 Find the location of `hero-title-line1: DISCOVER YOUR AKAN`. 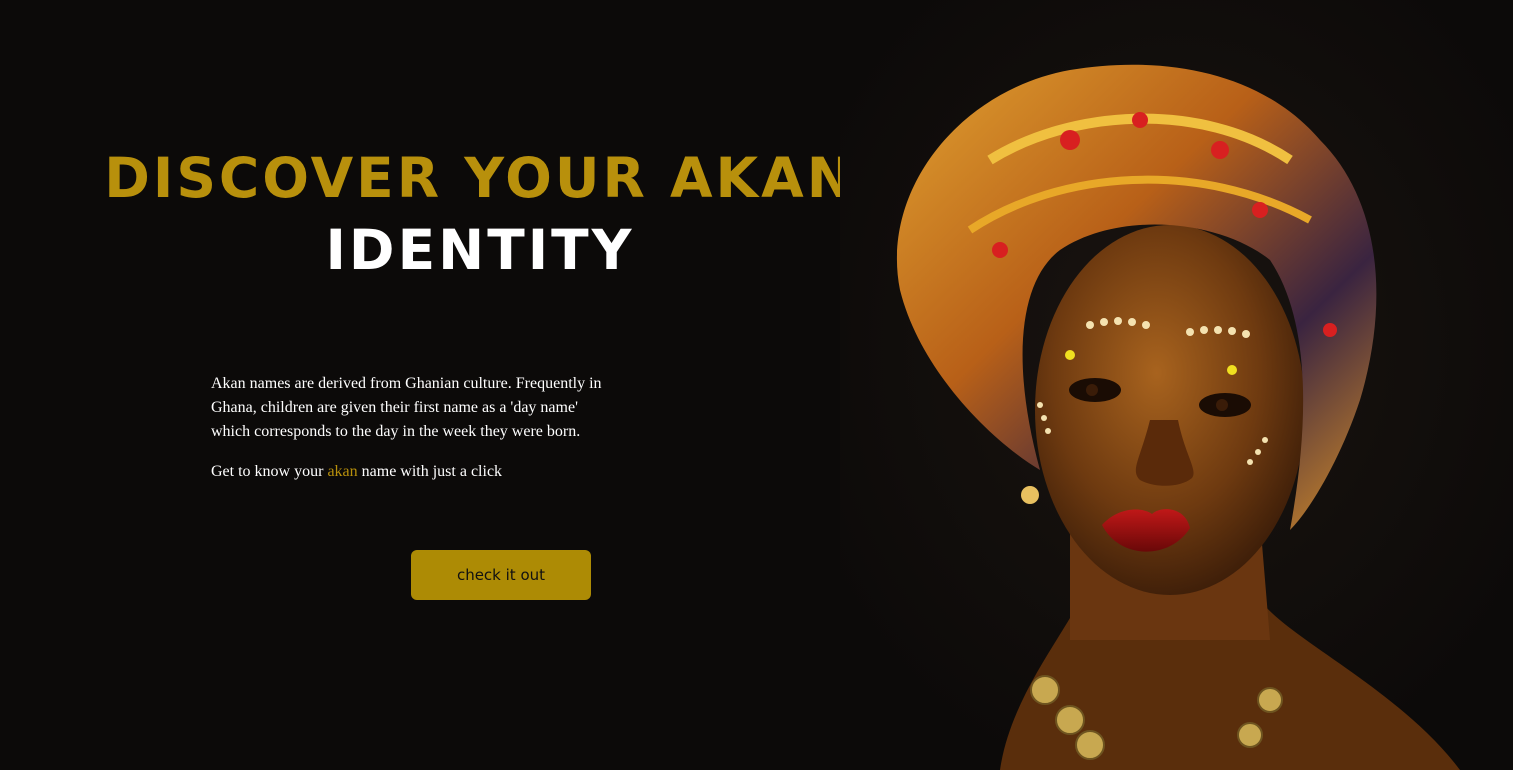

hero-title-line1: DISCOVER YOUR AKAN is located at coordinates (480, 178).